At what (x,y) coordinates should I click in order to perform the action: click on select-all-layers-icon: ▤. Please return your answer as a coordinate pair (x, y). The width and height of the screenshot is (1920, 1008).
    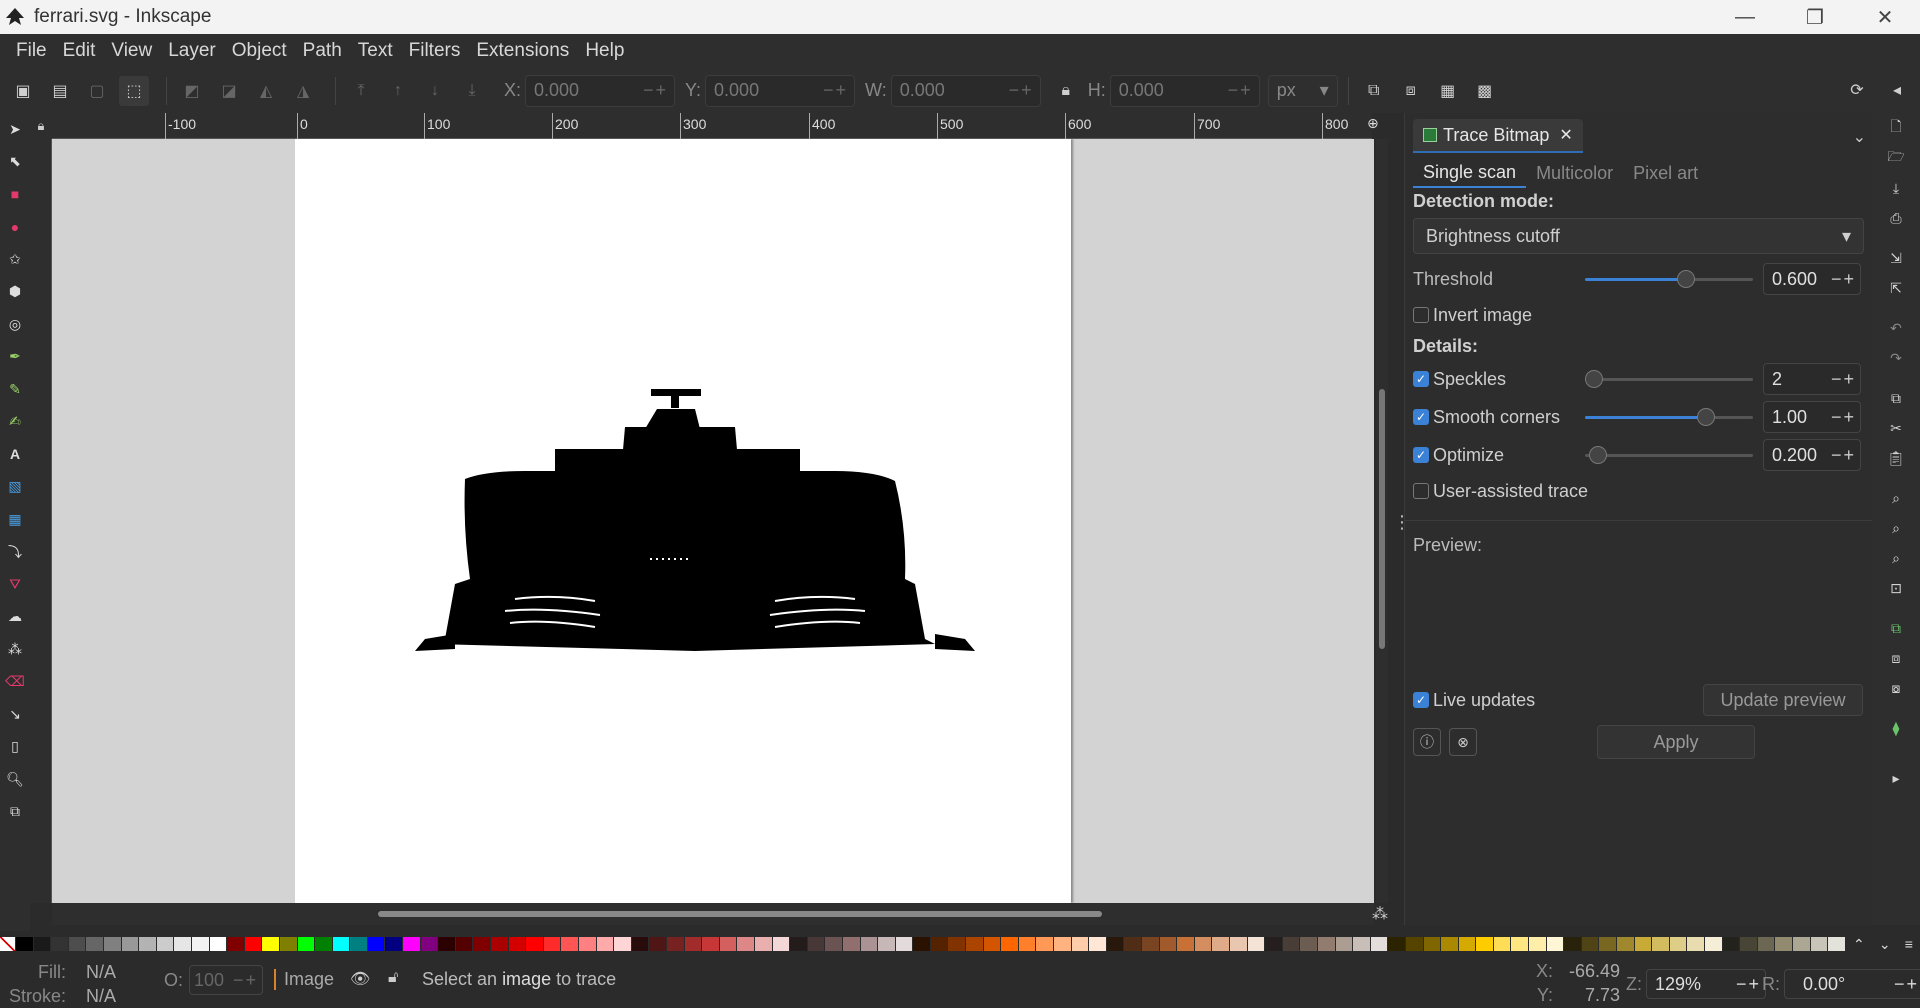
    Looking at the image, I should click on (60, 91).